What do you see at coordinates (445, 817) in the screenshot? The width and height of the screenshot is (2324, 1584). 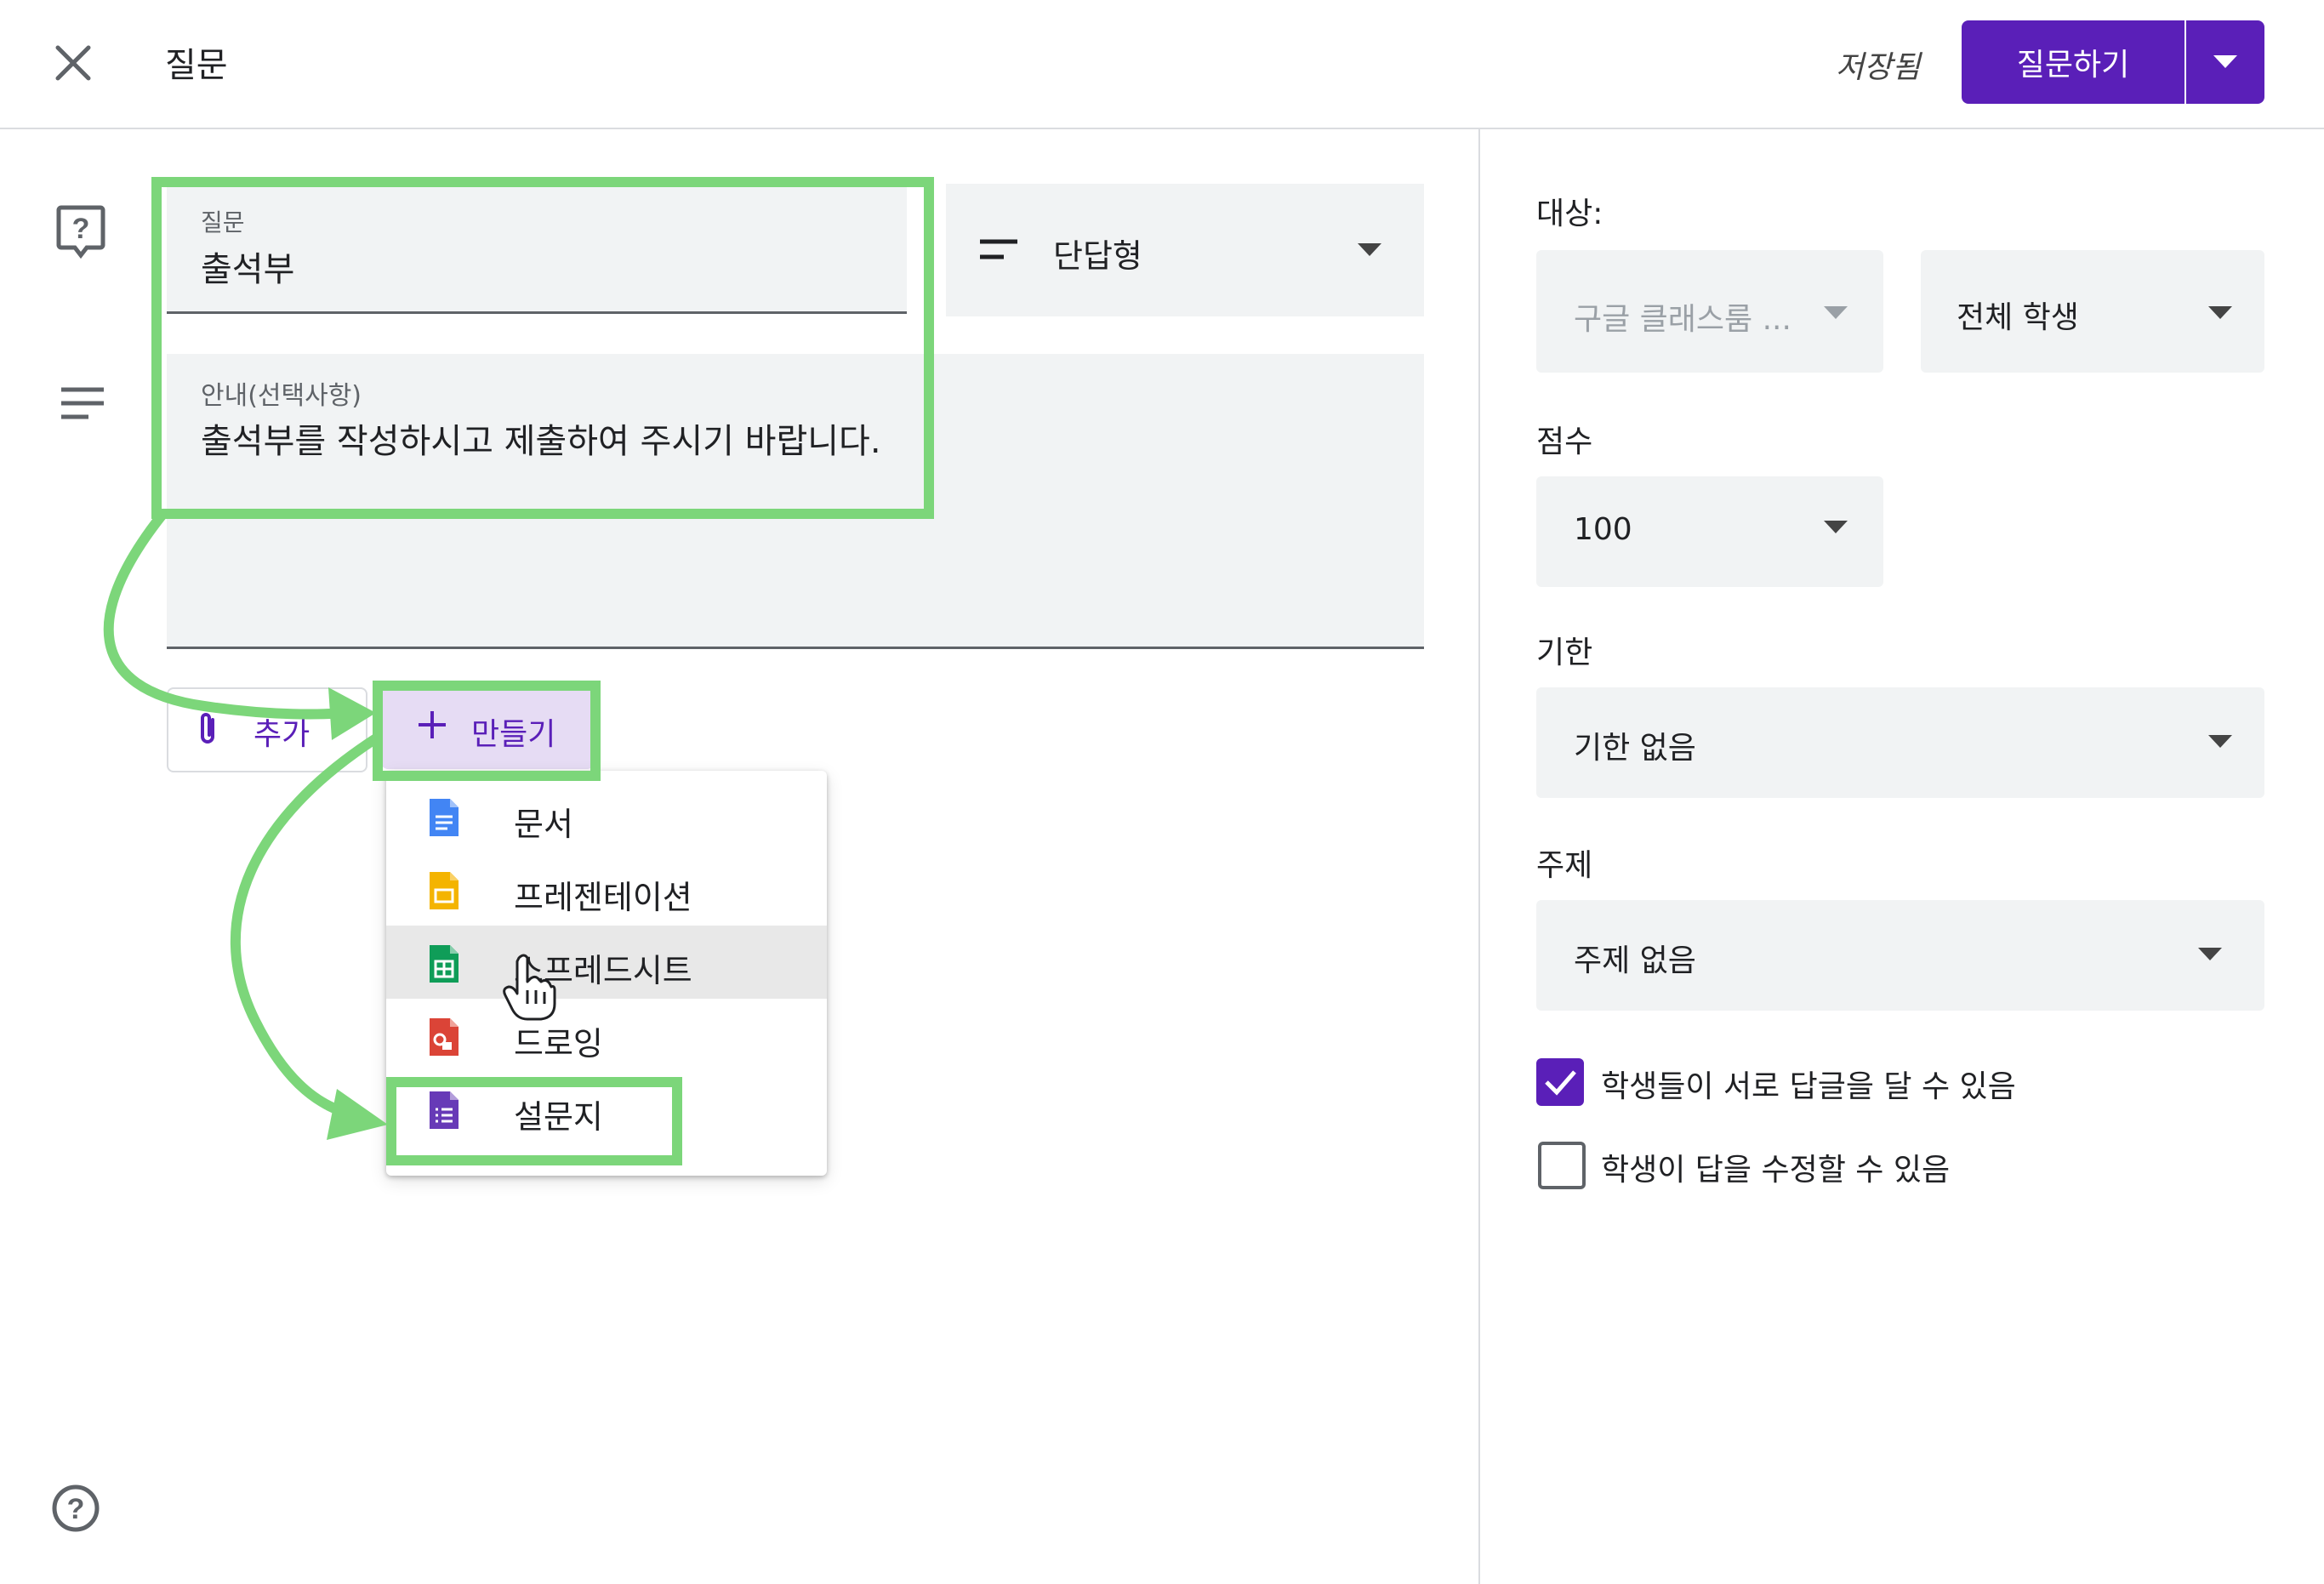 I see `docs-icon` at bounding box center [445, 817].